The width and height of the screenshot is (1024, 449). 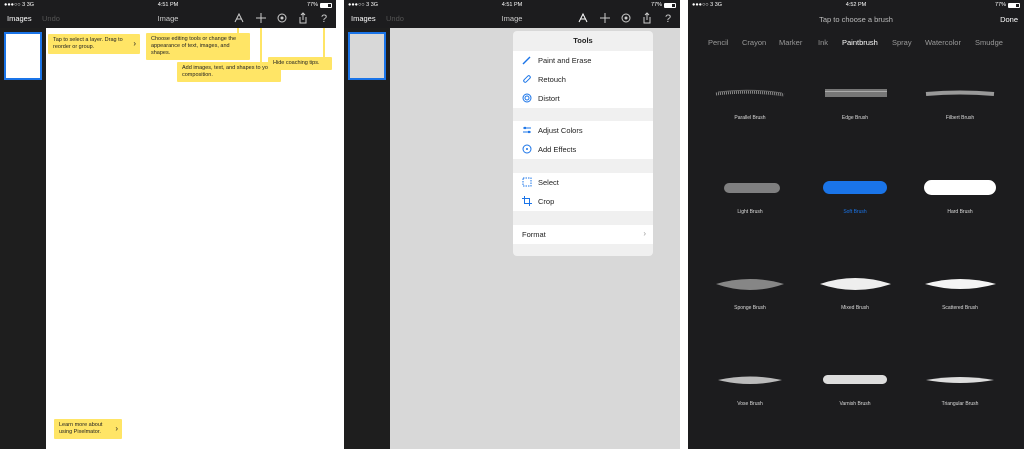 I want to click on tab-ink: Ink, so click(x=823, y=42).